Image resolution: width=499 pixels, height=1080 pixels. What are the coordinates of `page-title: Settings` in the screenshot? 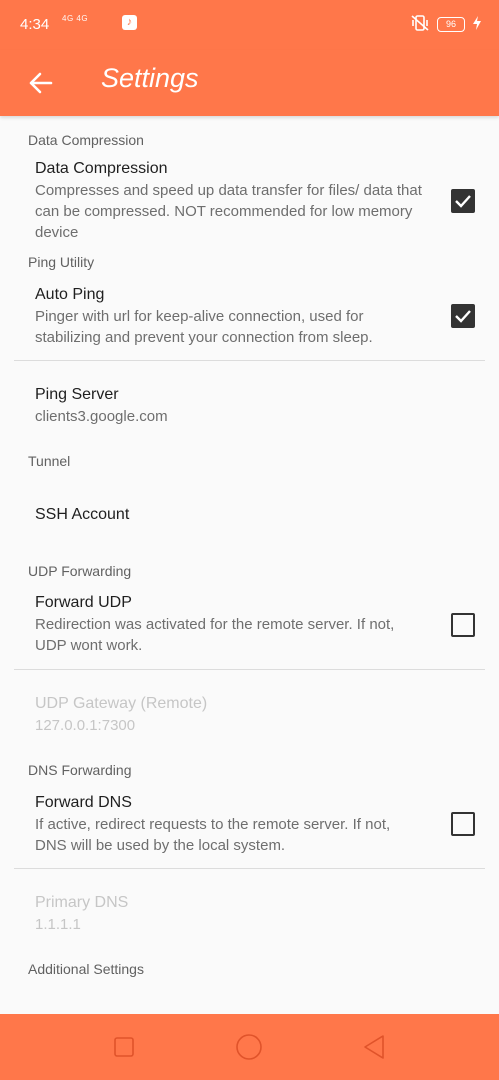 It's located at (150, 78).